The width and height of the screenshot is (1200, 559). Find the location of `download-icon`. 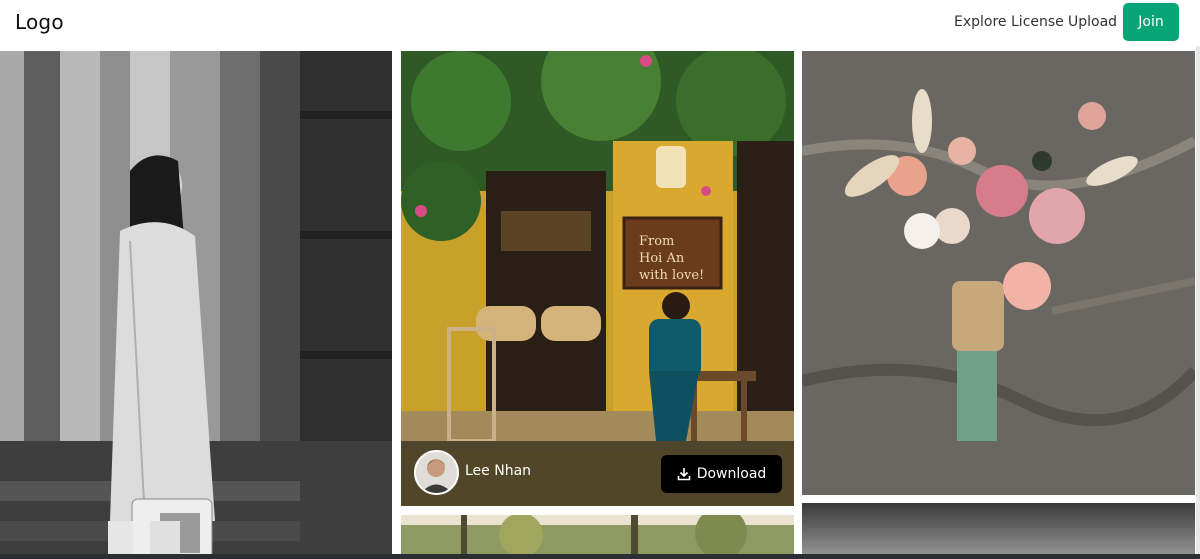

download-icon is located at coordinates (684, 474).